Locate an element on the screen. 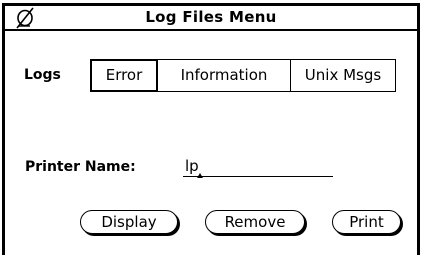 The height and width of the screenshot is (258, 424). display-button: Display is located at coordinates (129, 222).